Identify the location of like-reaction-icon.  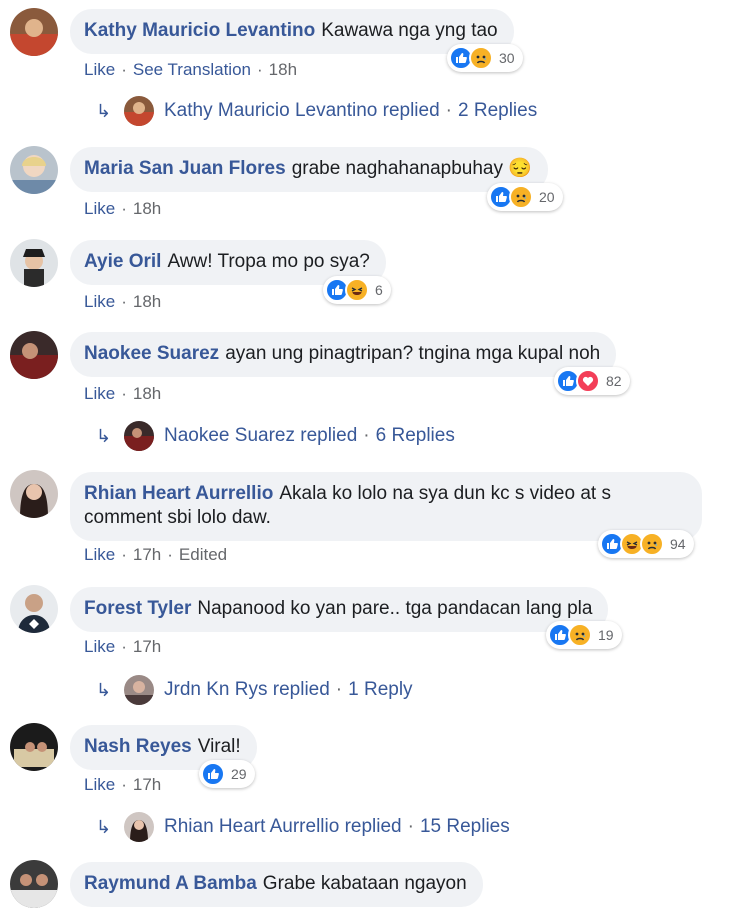
(213, 774).